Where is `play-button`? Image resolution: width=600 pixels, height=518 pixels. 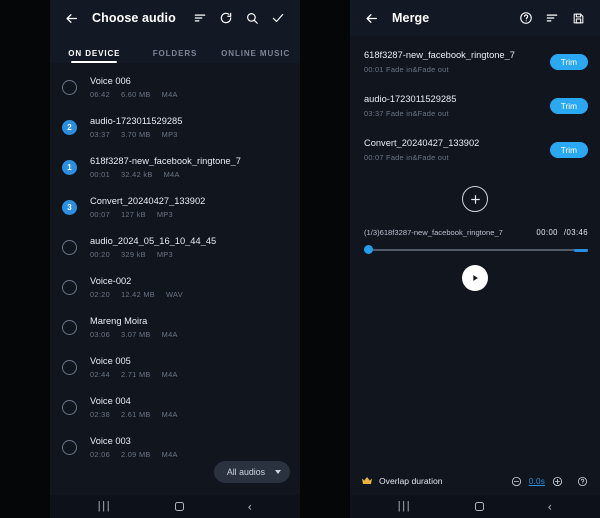
play-button is located at coordinates (475, 278).